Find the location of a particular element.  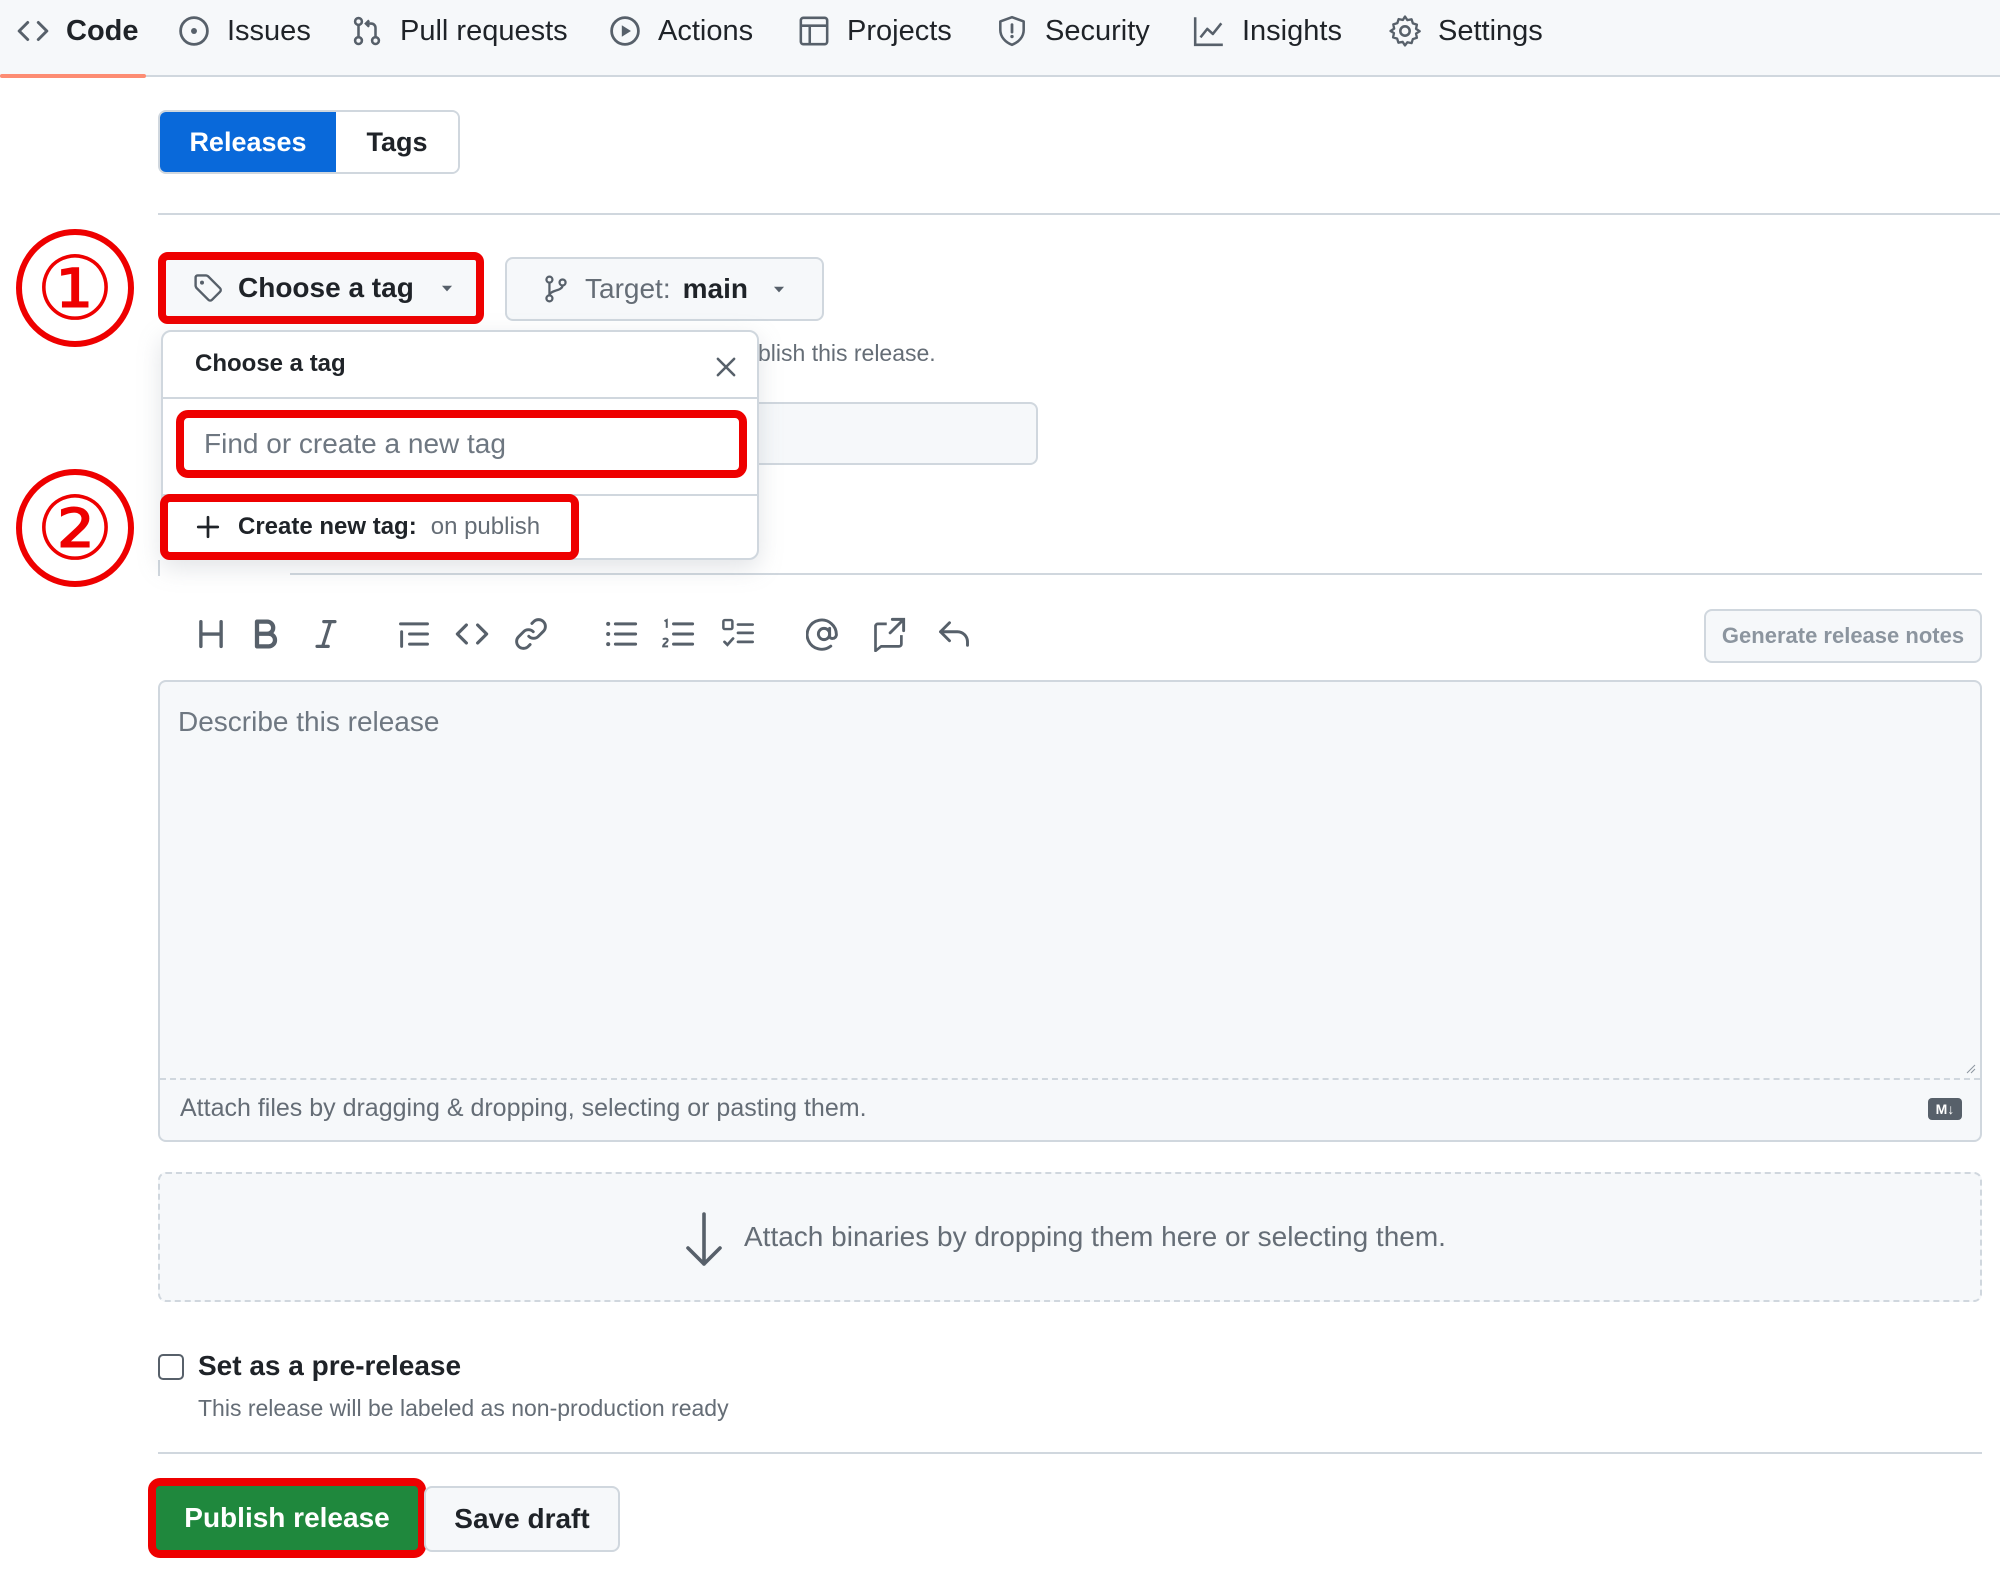

tag-hint-text: blish this release. is located at coordinates (847, 353).